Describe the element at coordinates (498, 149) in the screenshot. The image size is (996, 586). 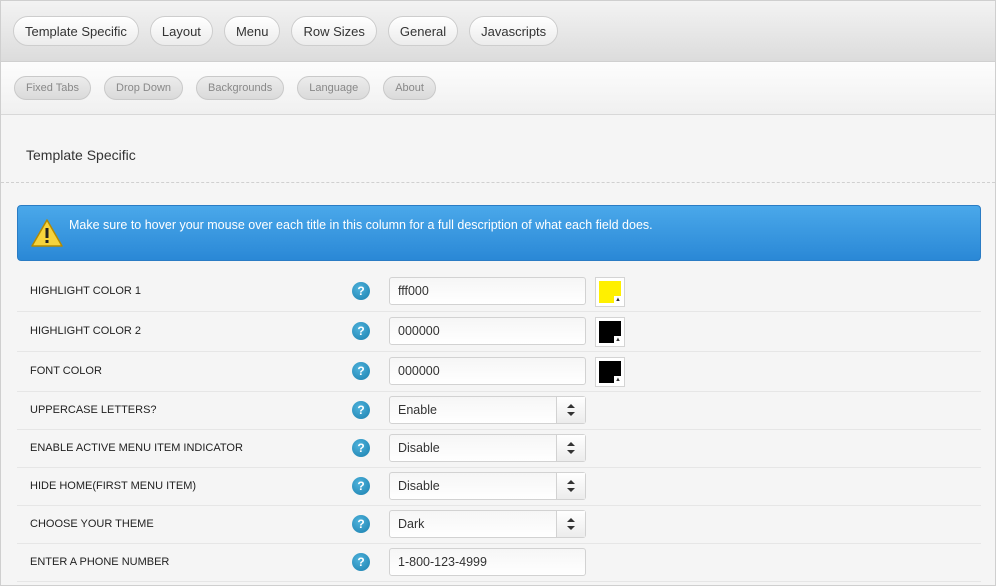
I see `section-title: Template Specific` at that location.